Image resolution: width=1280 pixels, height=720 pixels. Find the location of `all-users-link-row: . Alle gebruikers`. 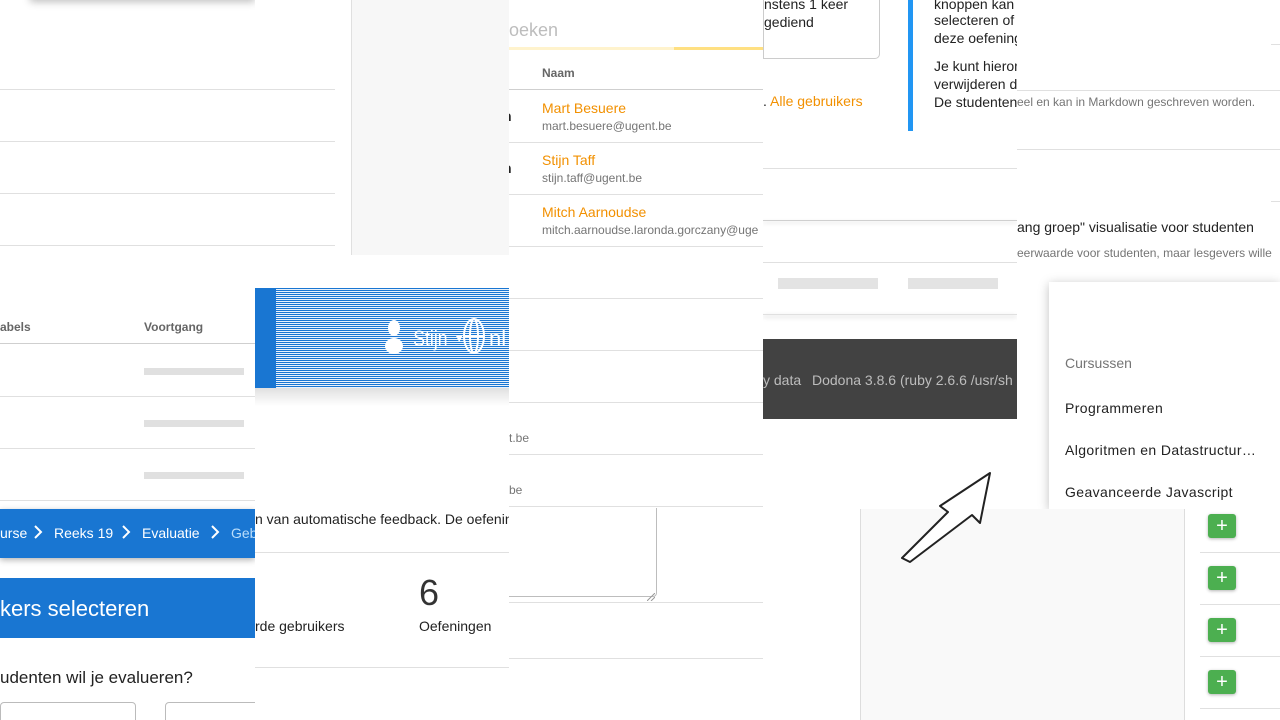

all-users-link-row: . Alle gebruikers is located at coordinates (813, 101).